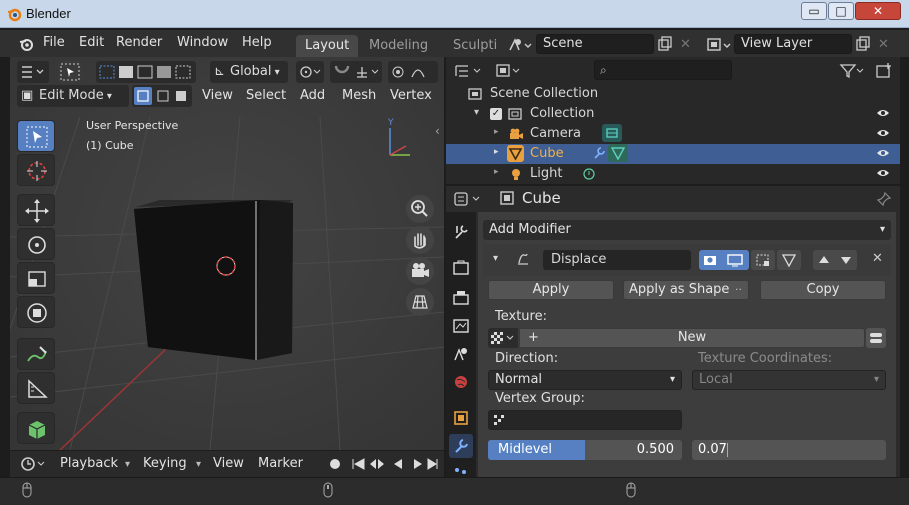 Image resolution: width=909 pixels, height=505 pixels. I want to click on copy-scene-icon, so click(665, 44).